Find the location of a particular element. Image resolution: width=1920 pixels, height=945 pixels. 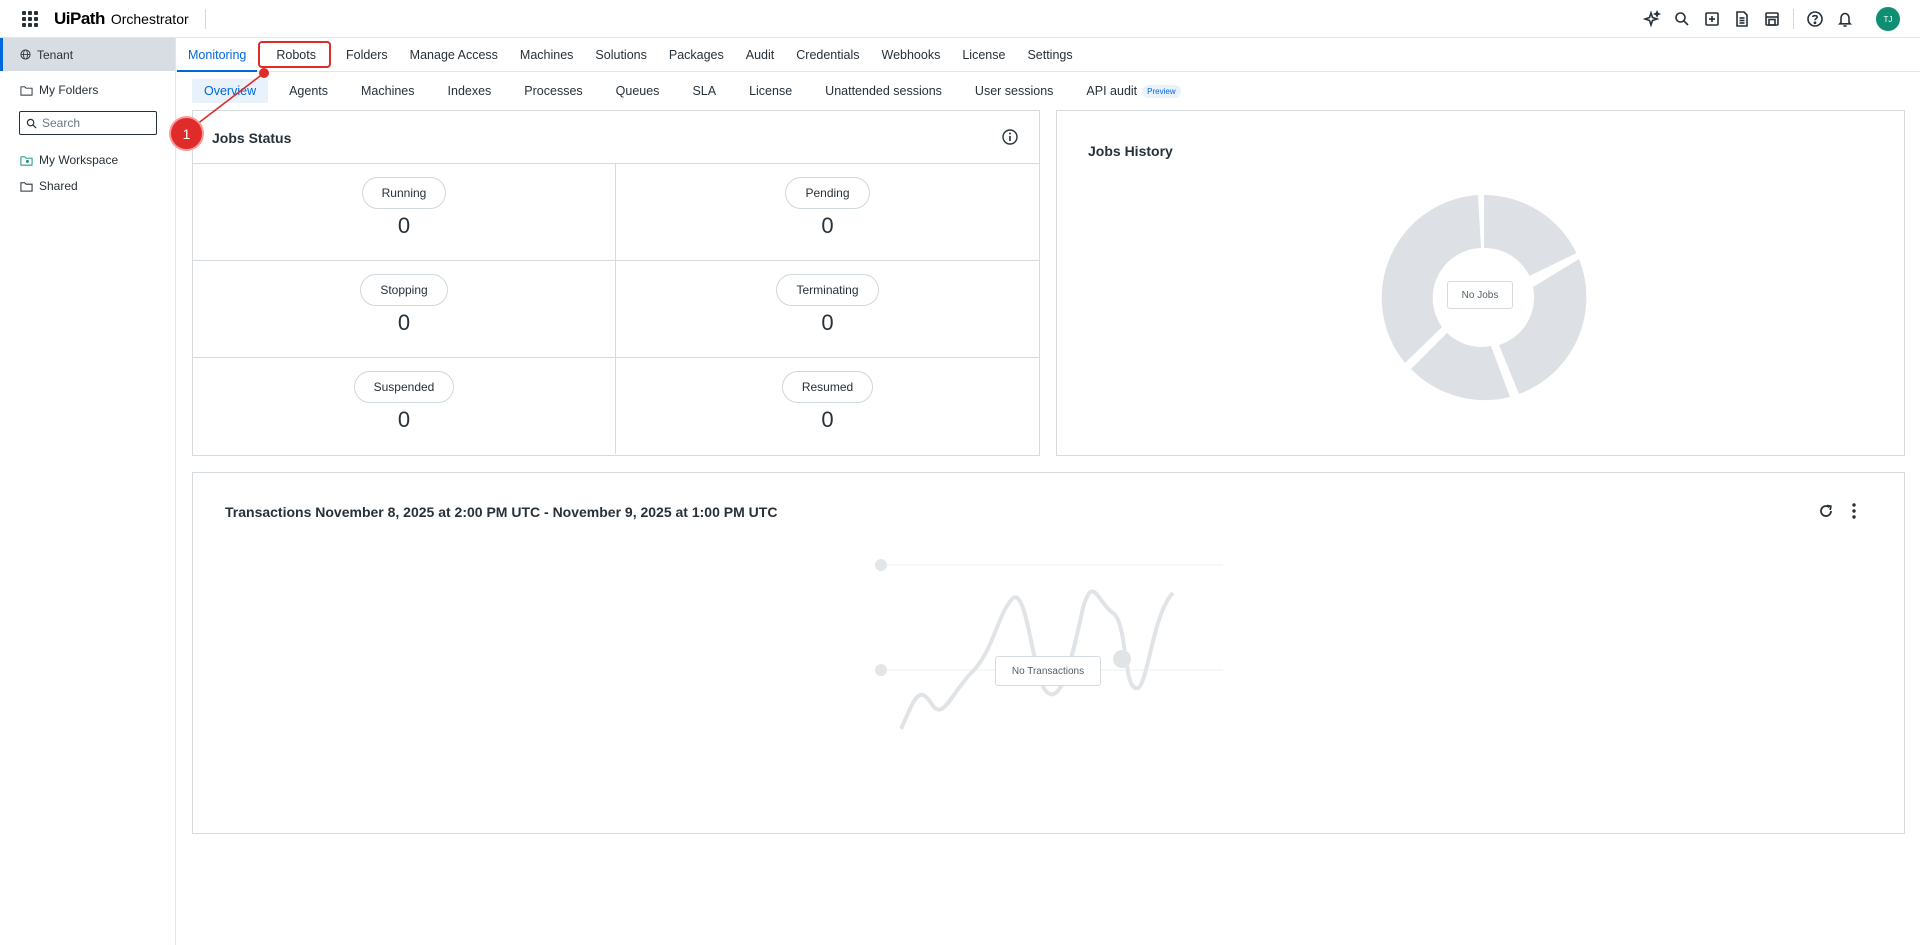

subtab-license: License is located at coordinates (770, 91).